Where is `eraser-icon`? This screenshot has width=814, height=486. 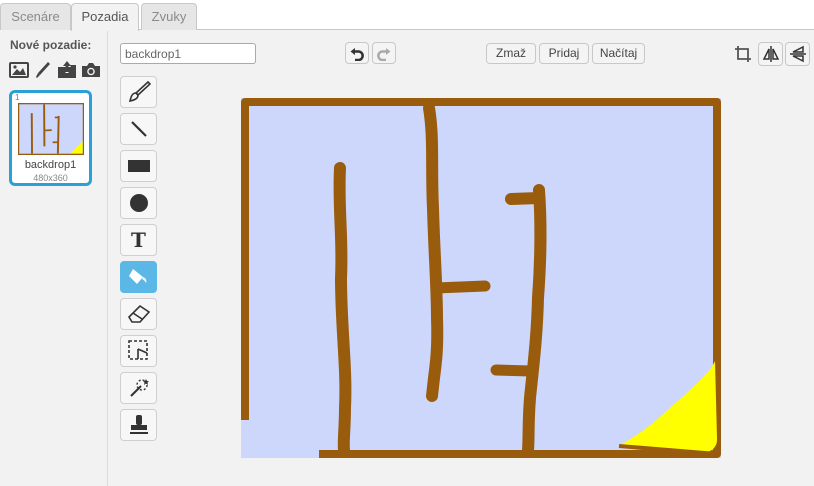
eraser-icon is located at coordinates (138, 313).